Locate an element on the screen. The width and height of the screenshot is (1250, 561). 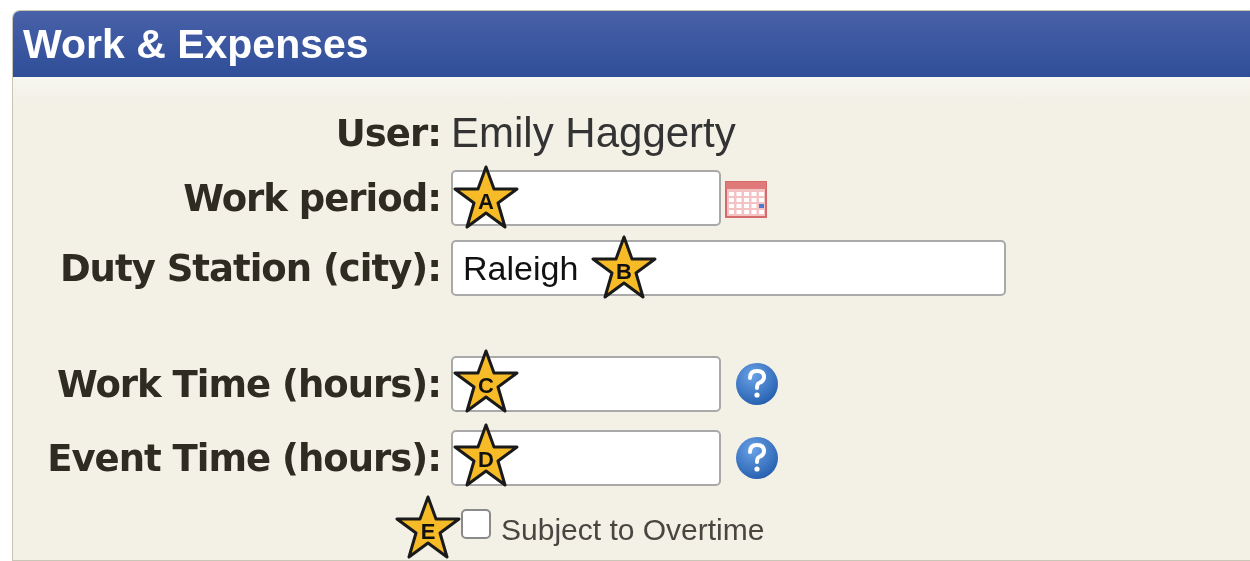
user-name: Emily Haggerty is located at coordinates (593, 133).